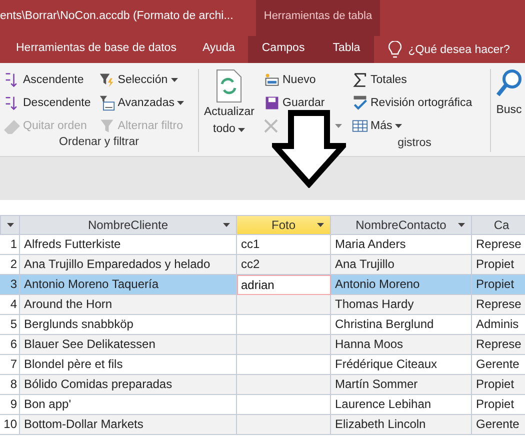 The width and height of the screenshot is (525, 444). Describe the element at coordinates (412, 79) in the screenshot. I see `ribbon-button: Totales` at that location.